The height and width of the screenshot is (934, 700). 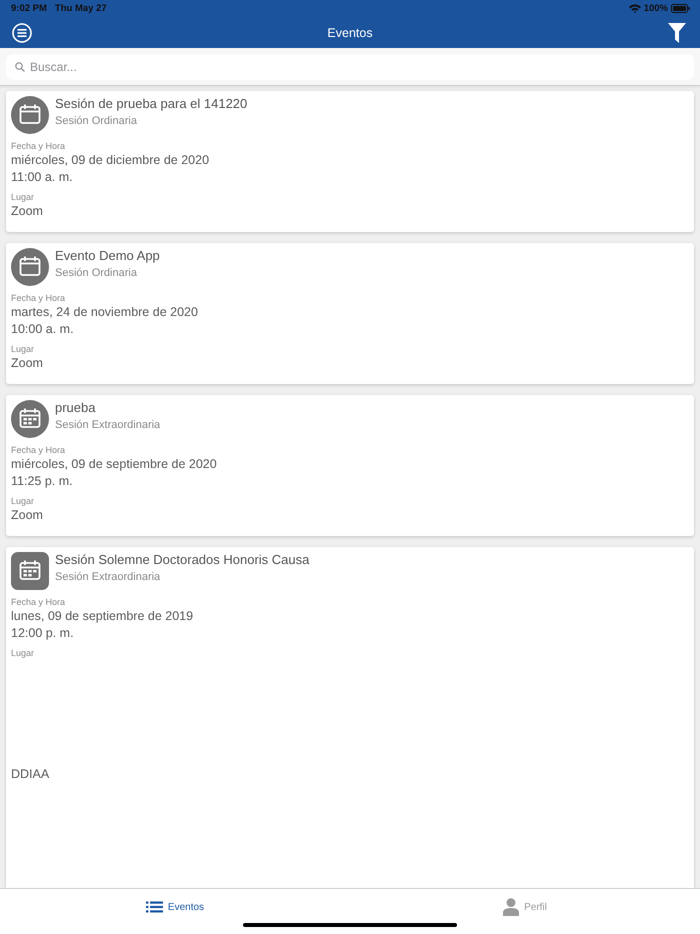 What do you see at coordinates (350, 161) in the screenshot?
I see `event-card: Sesión de prueba para el 141220 Sesión Ordinaria Fecha y Hora miércoles, 09 de diciembre de 2020 11:00 a. m. Lugar Zoom` at bounding box center [350, 161].